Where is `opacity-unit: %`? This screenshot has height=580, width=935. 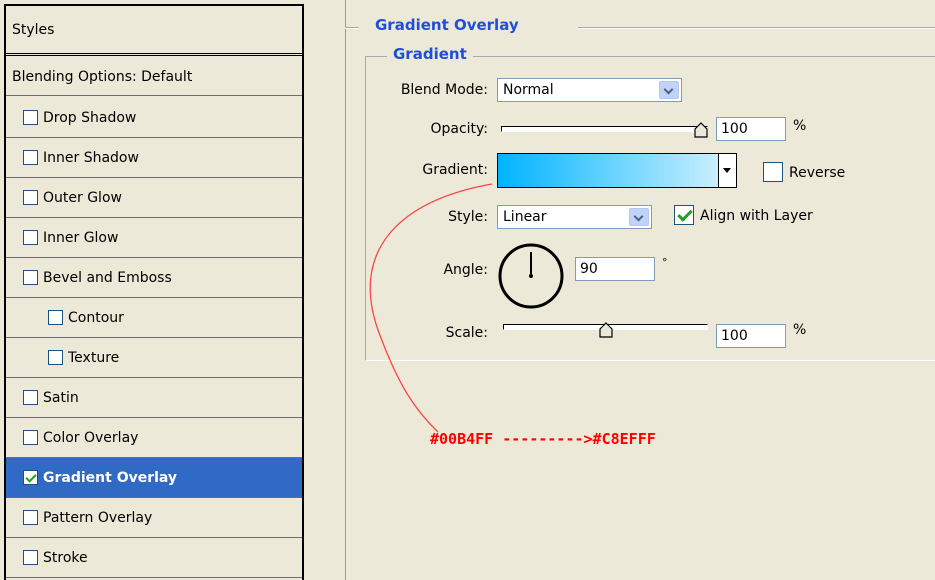 opacity-unit: % is located at coordinates (800, 126).